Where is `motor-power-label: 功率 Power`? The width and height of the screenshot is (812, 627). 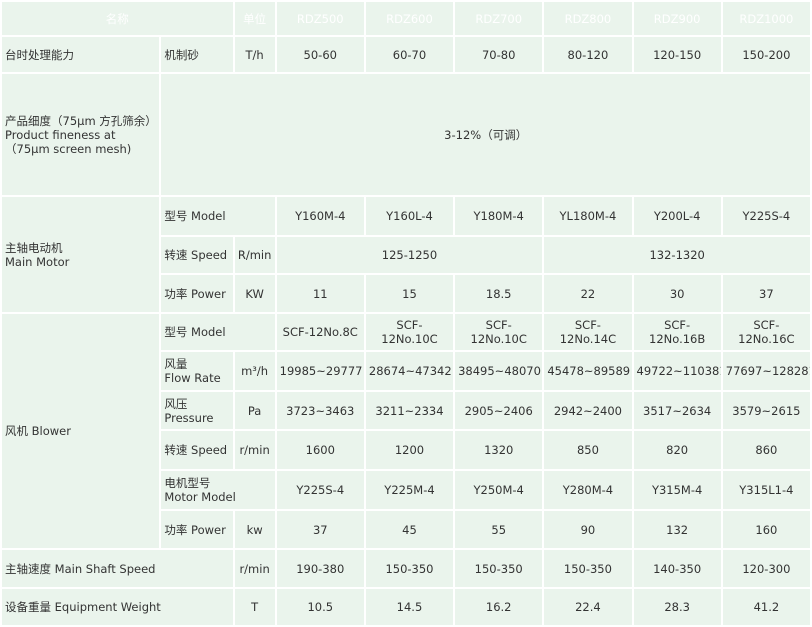 motor-power-label: 功率 Power is located at coordinates (197, 293).